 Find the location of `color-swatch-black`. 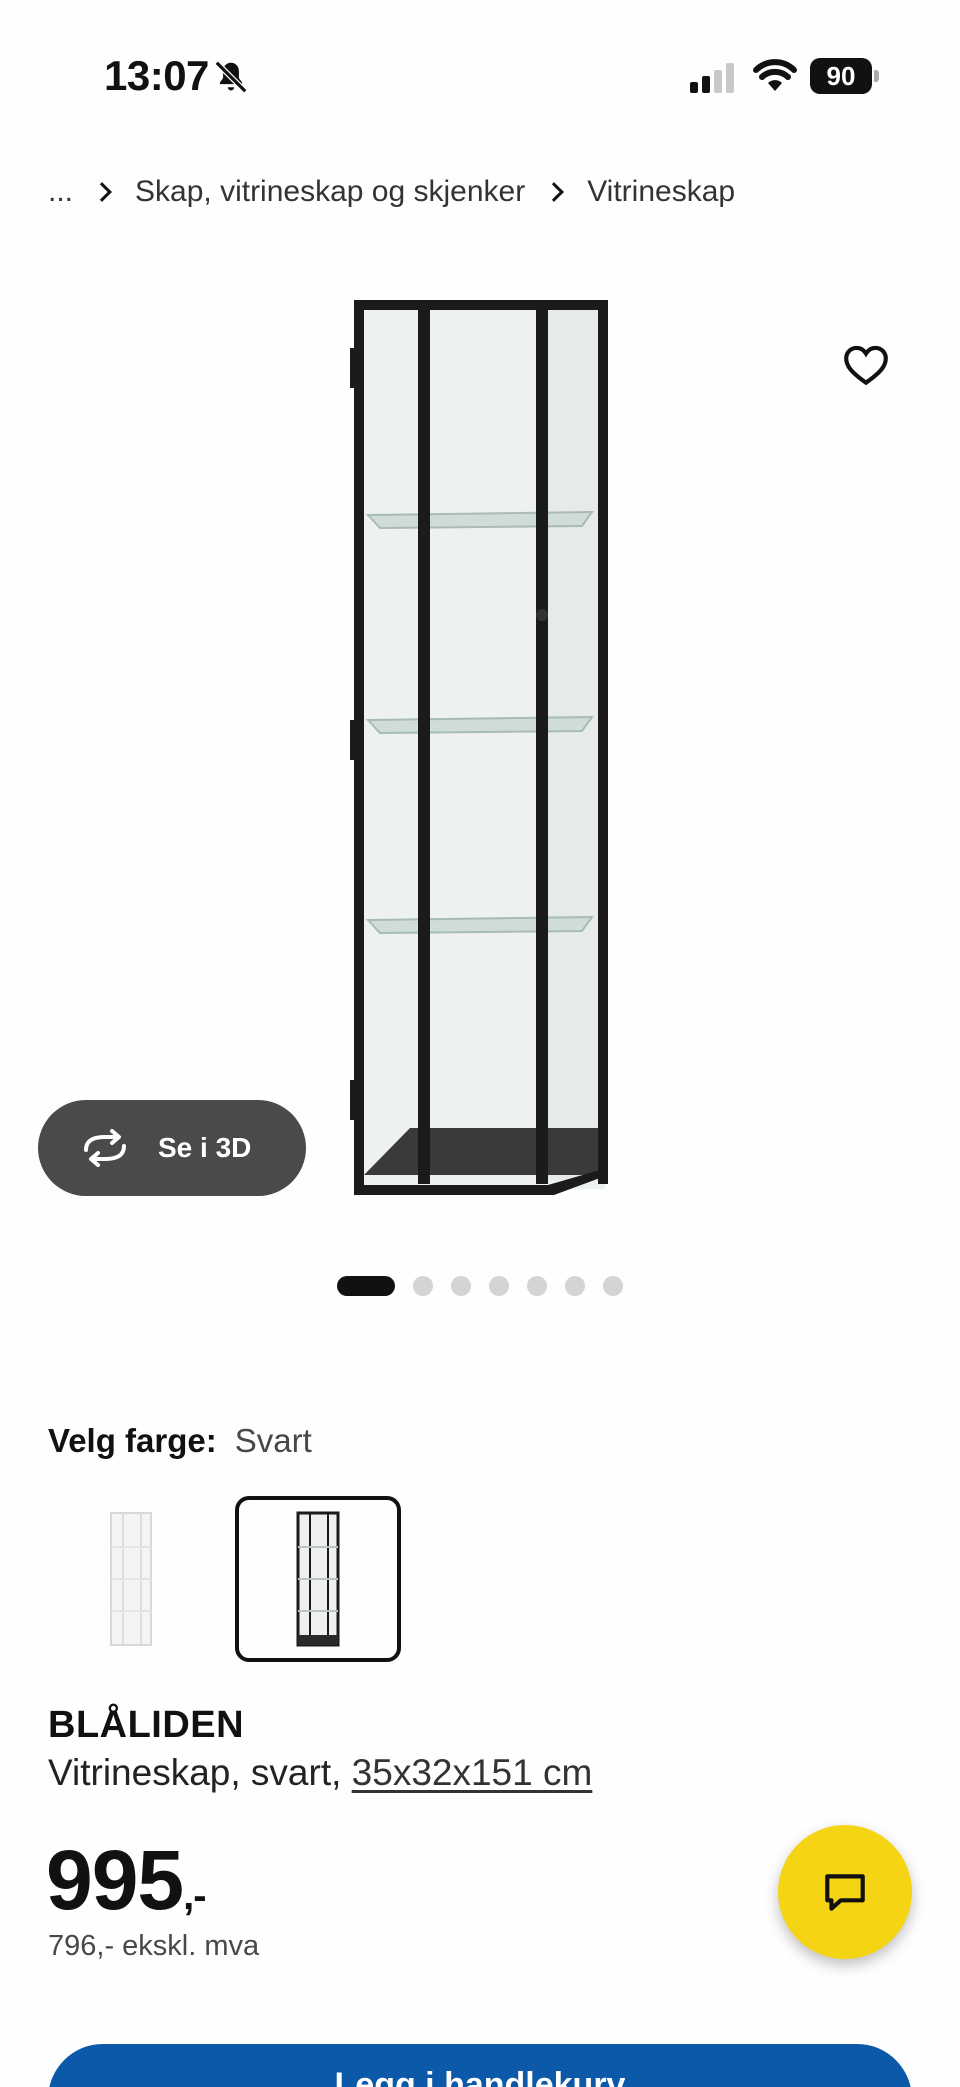

color-swatch-black is located at coordinates (318, 1579).